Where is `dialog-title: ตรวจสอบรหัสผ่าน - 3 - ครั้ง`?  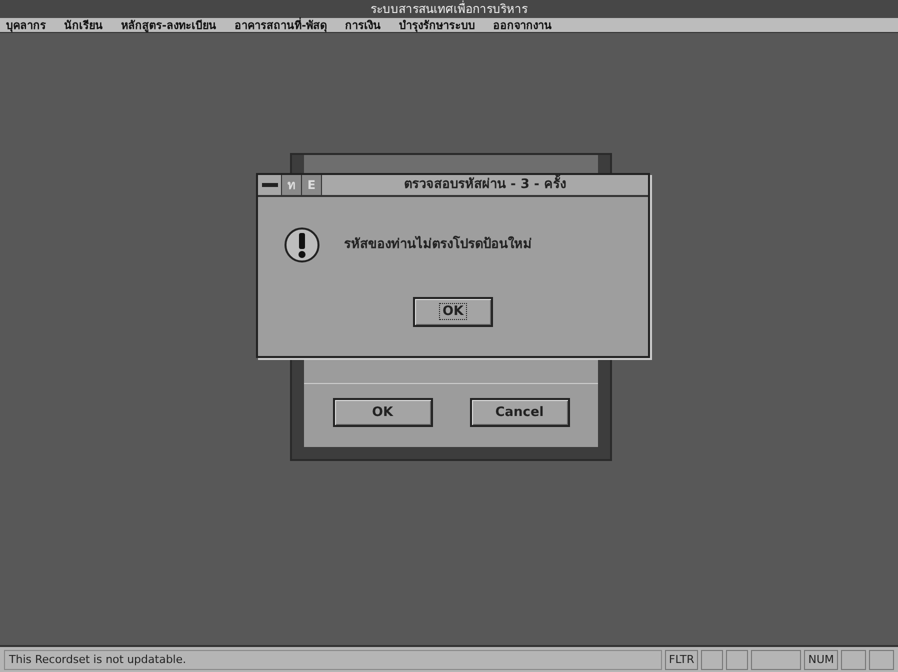 dialog-title: ตรวจสอบรหัสผ่าน - 3 - ครั้ง is located at coordinates (485, 184).